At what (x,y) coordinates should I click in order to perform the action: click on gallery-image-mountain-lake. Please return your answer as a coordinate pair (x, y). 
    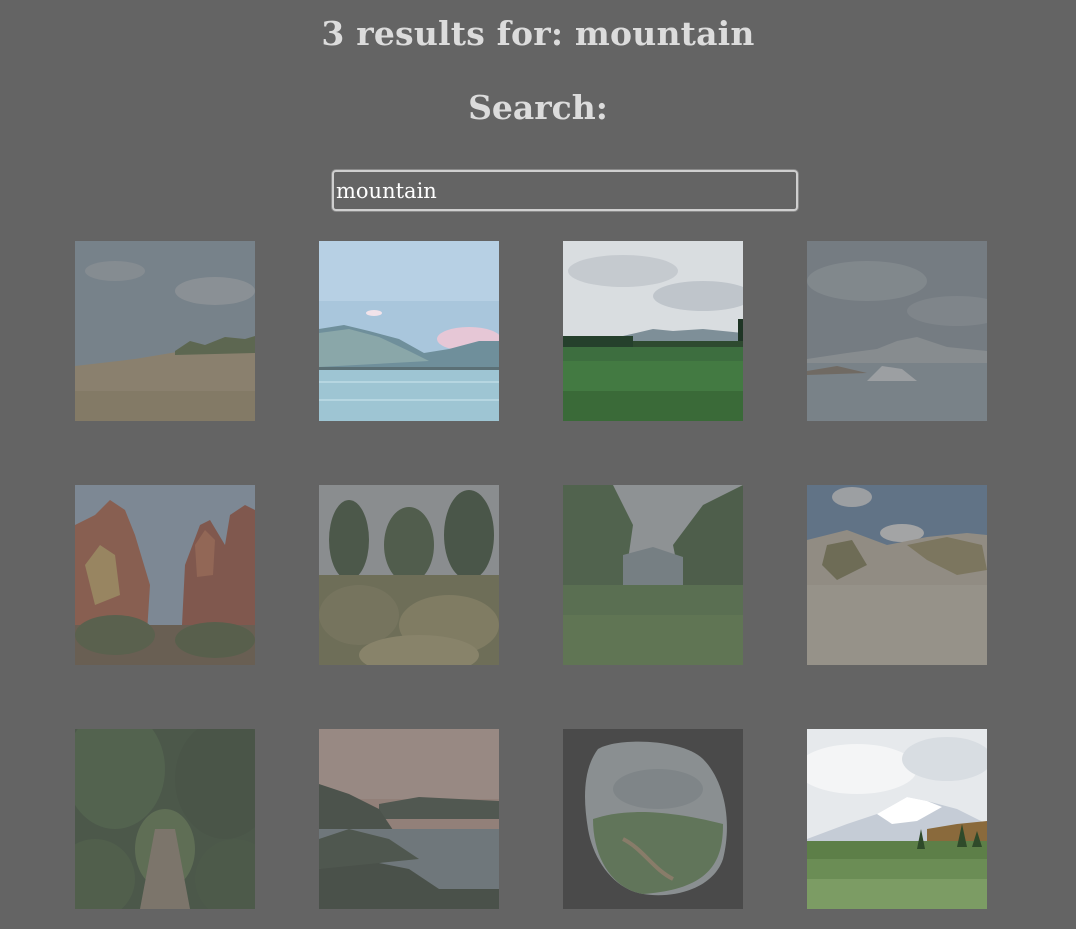
    Looking at the image, I should click on (409, 331).